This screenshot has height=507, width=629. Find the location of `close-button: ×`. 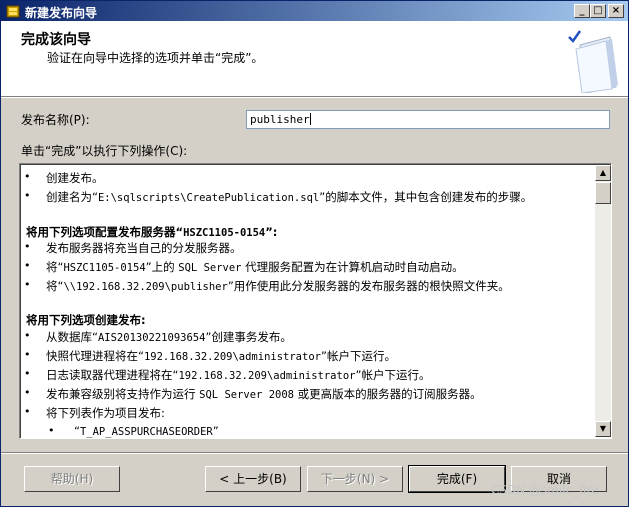

close-button: × is located at coordinates (616, 11).